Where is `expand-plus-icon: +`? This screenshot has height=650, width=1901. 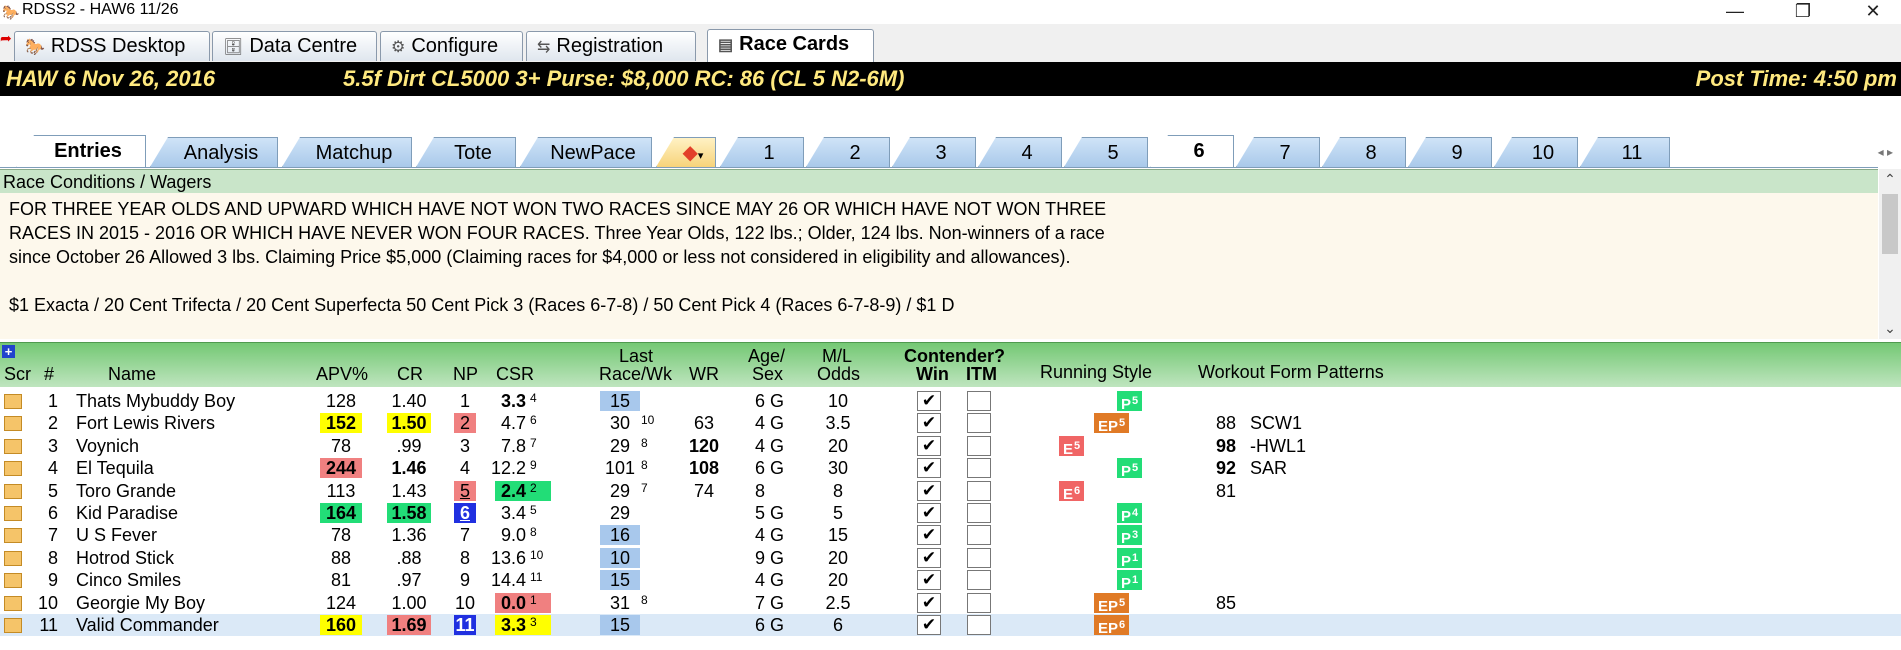 expand-plus-icon: + is located at coordinates (8, 351).